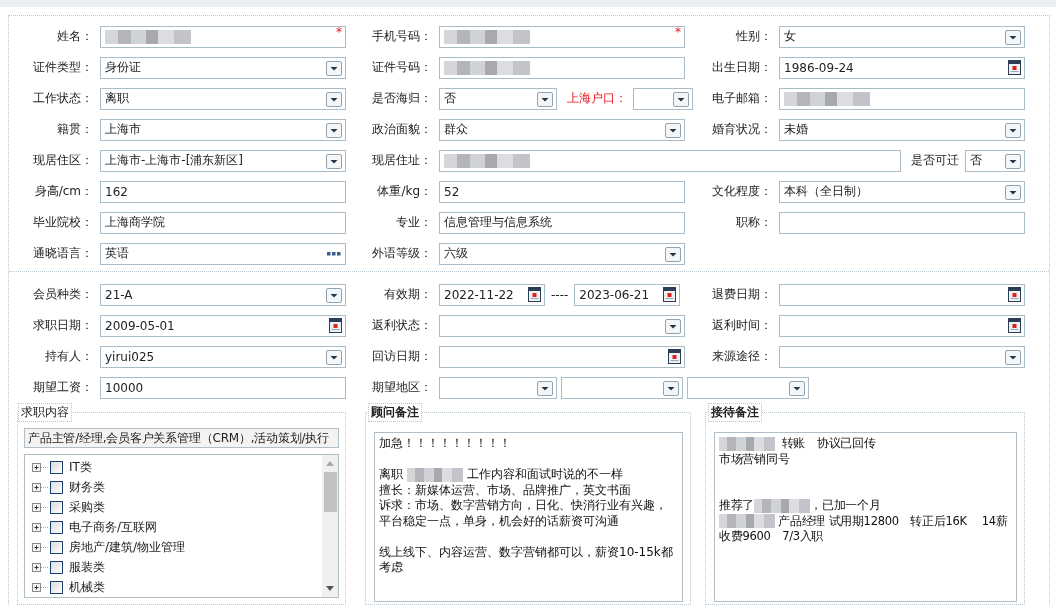 The image size is (1056, 613). I want to click on tree-item-label: 财务类, so click(87, 487).